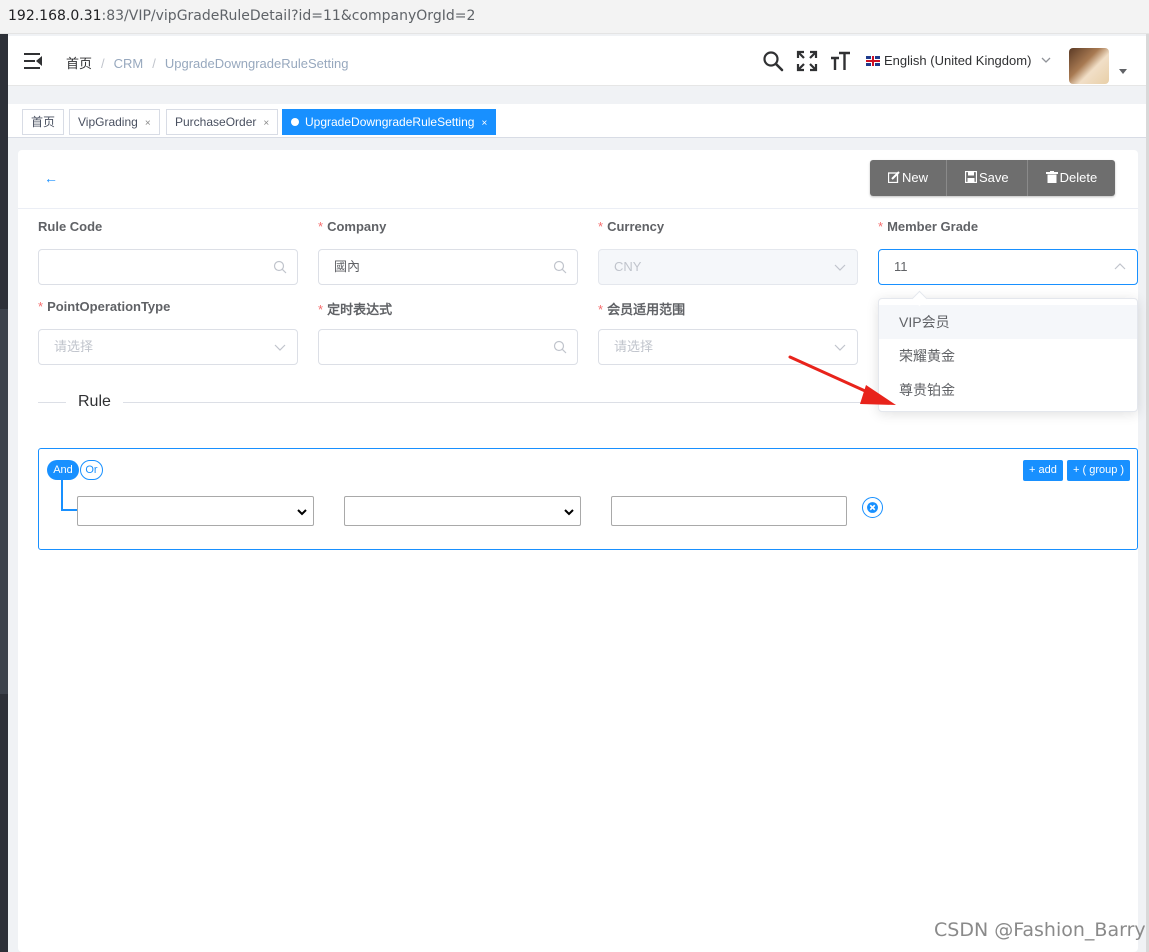 This screenshot has width=1149, height=952. What do you see at coordinates (448, 347) in the screenshot?
I see `cron-expression-input` at bounding box center [448, 347].